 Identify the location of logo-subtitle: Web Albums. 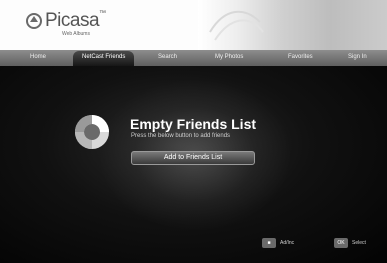
(76, 34).